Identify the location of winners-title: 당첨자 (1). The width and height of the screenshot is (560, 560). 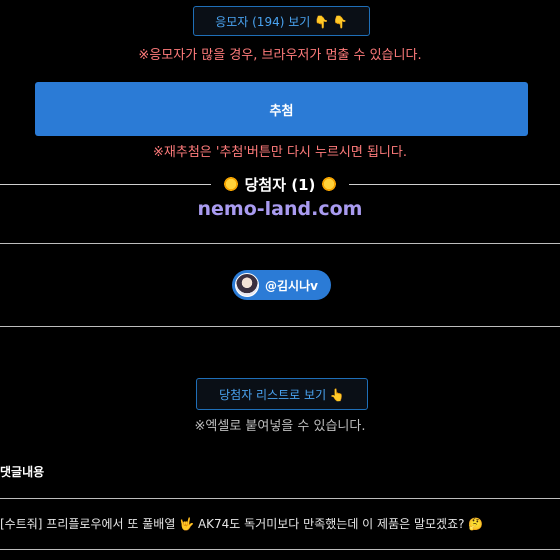
(280, 184).